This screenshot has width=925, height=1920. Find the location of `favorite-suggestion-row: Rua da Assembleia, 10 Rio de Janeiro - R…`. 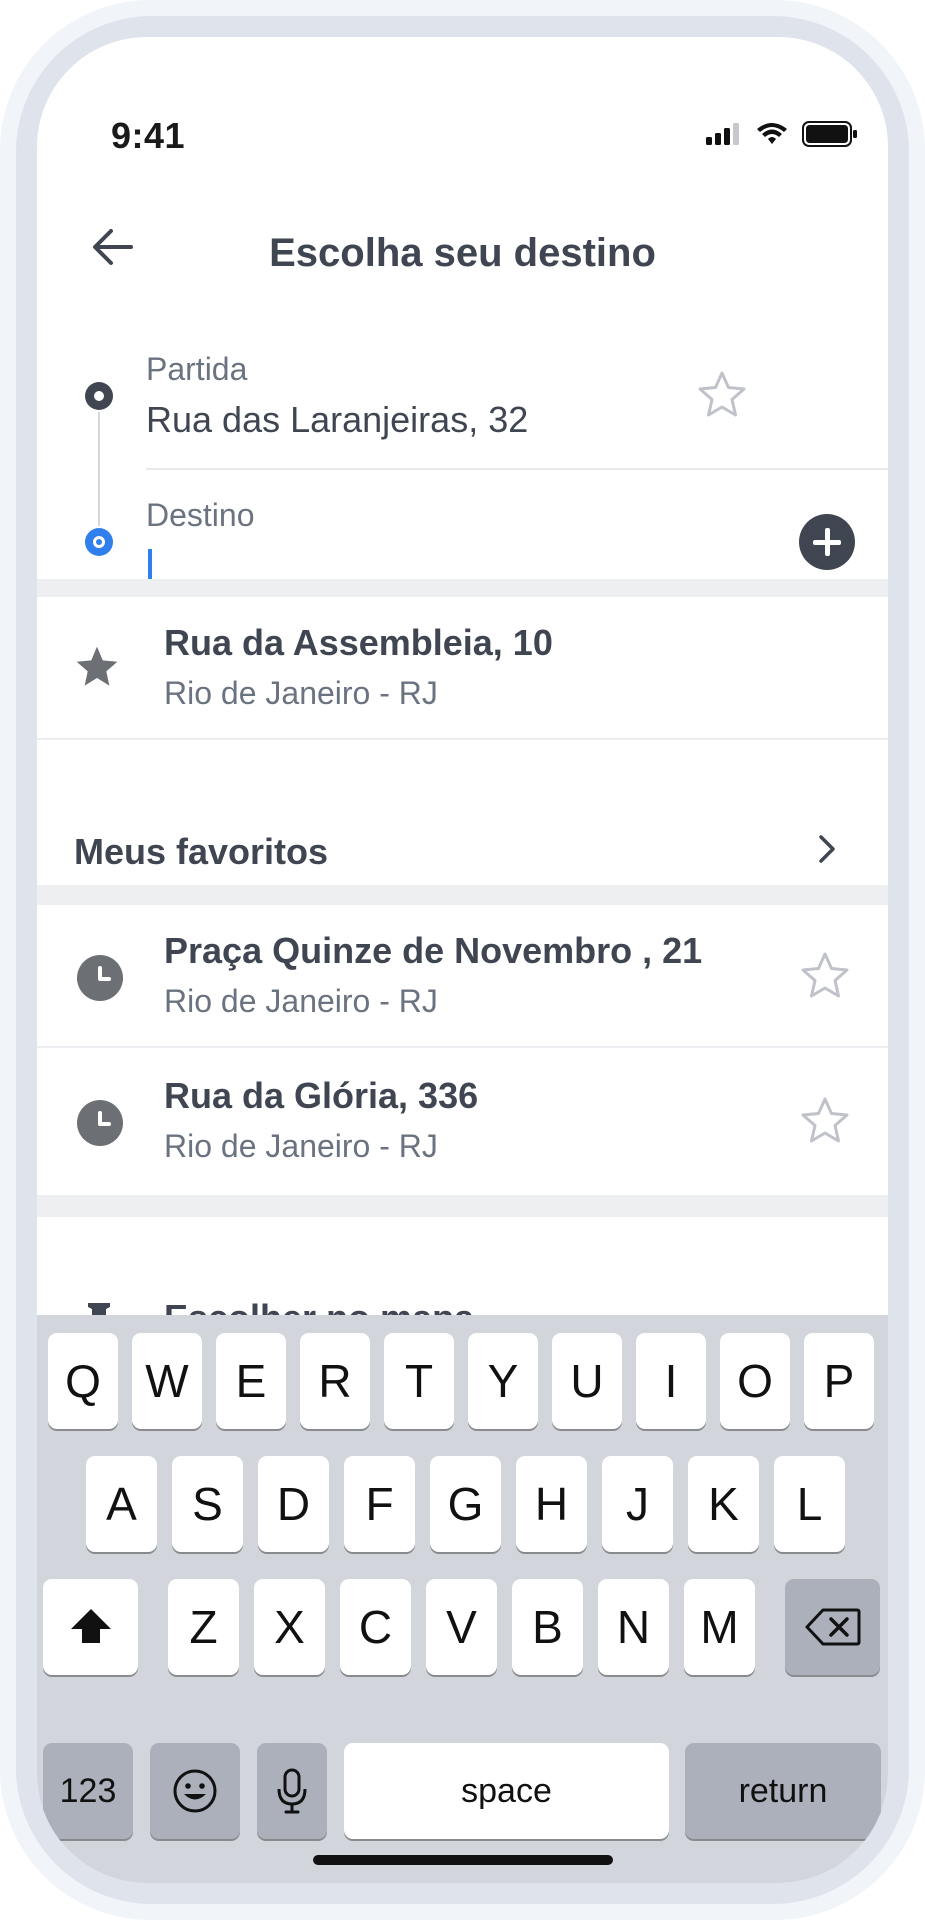

favorite-suggestion-row: Rua da Assembleia, 10 Rio de Janeiro - R… is located at coordinates (462, 668).